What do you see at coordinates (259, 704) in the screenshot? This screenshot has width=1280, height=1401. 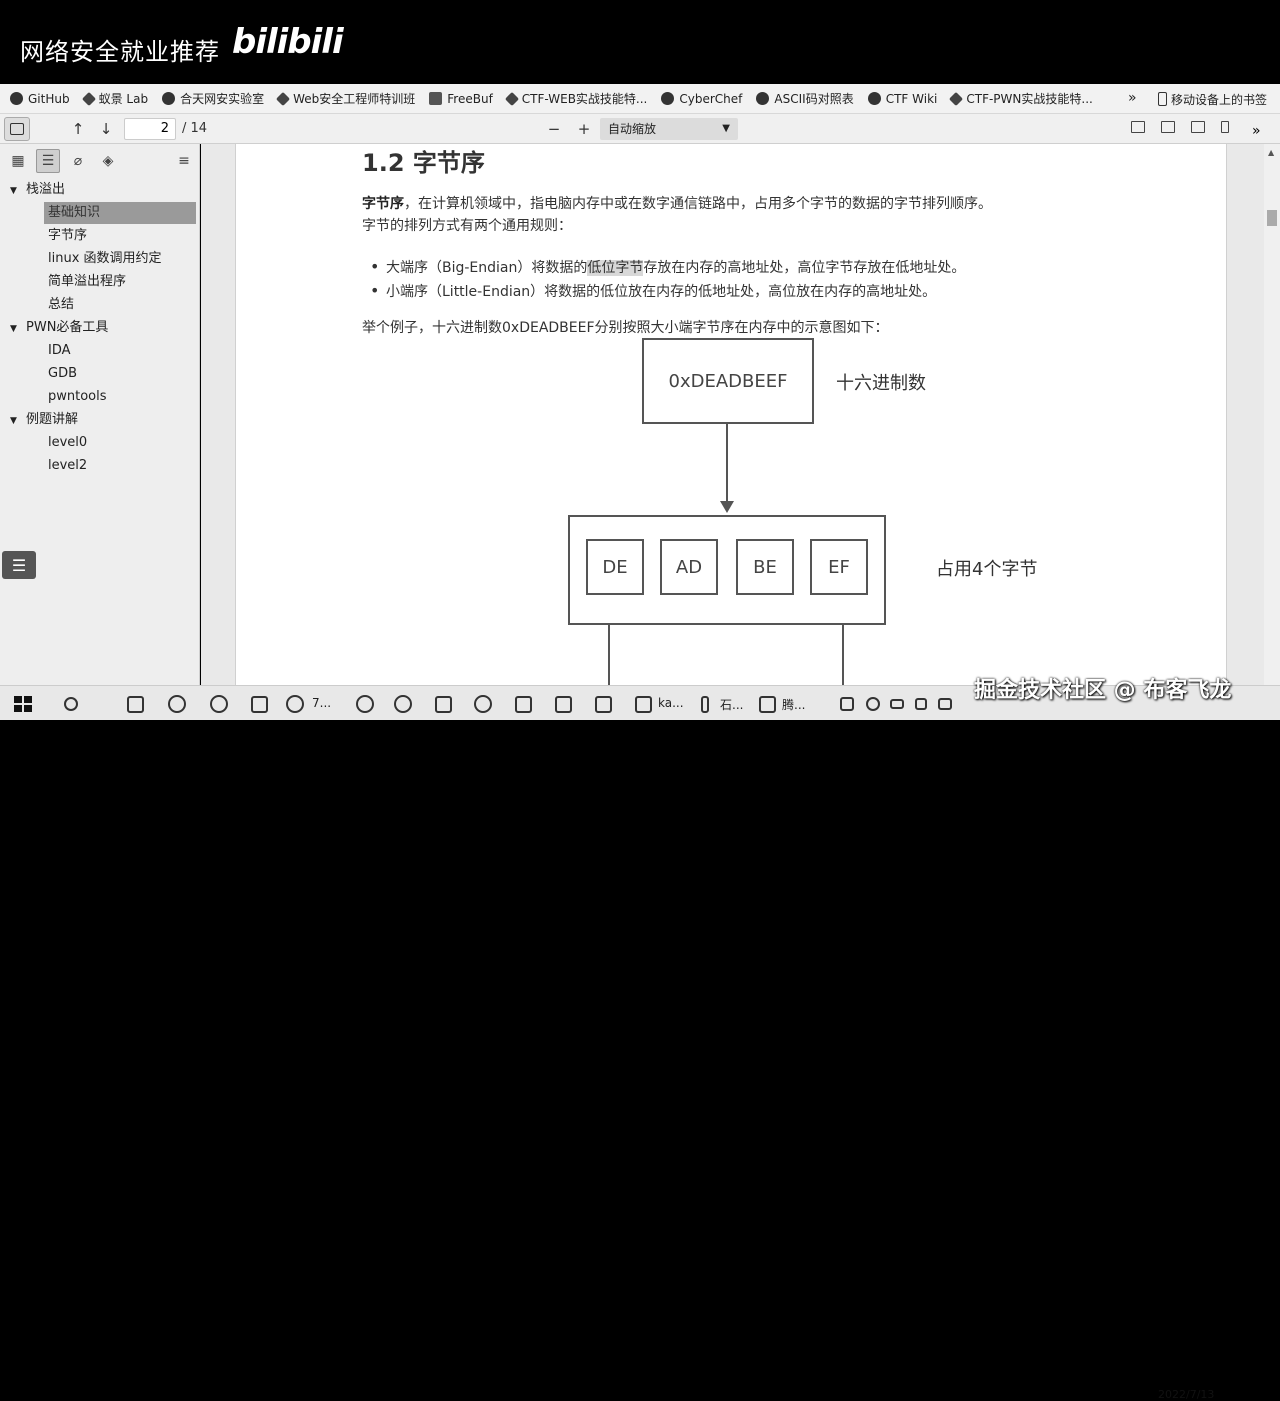 I see `terminal-icon` at bounding box center [259, 704].